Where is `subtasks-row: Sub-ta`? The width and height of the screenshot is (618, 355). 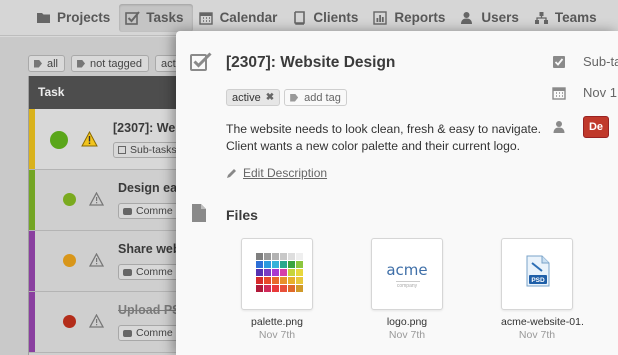
subtasks-row: Sub-ta is located at coordinates (585, 61).